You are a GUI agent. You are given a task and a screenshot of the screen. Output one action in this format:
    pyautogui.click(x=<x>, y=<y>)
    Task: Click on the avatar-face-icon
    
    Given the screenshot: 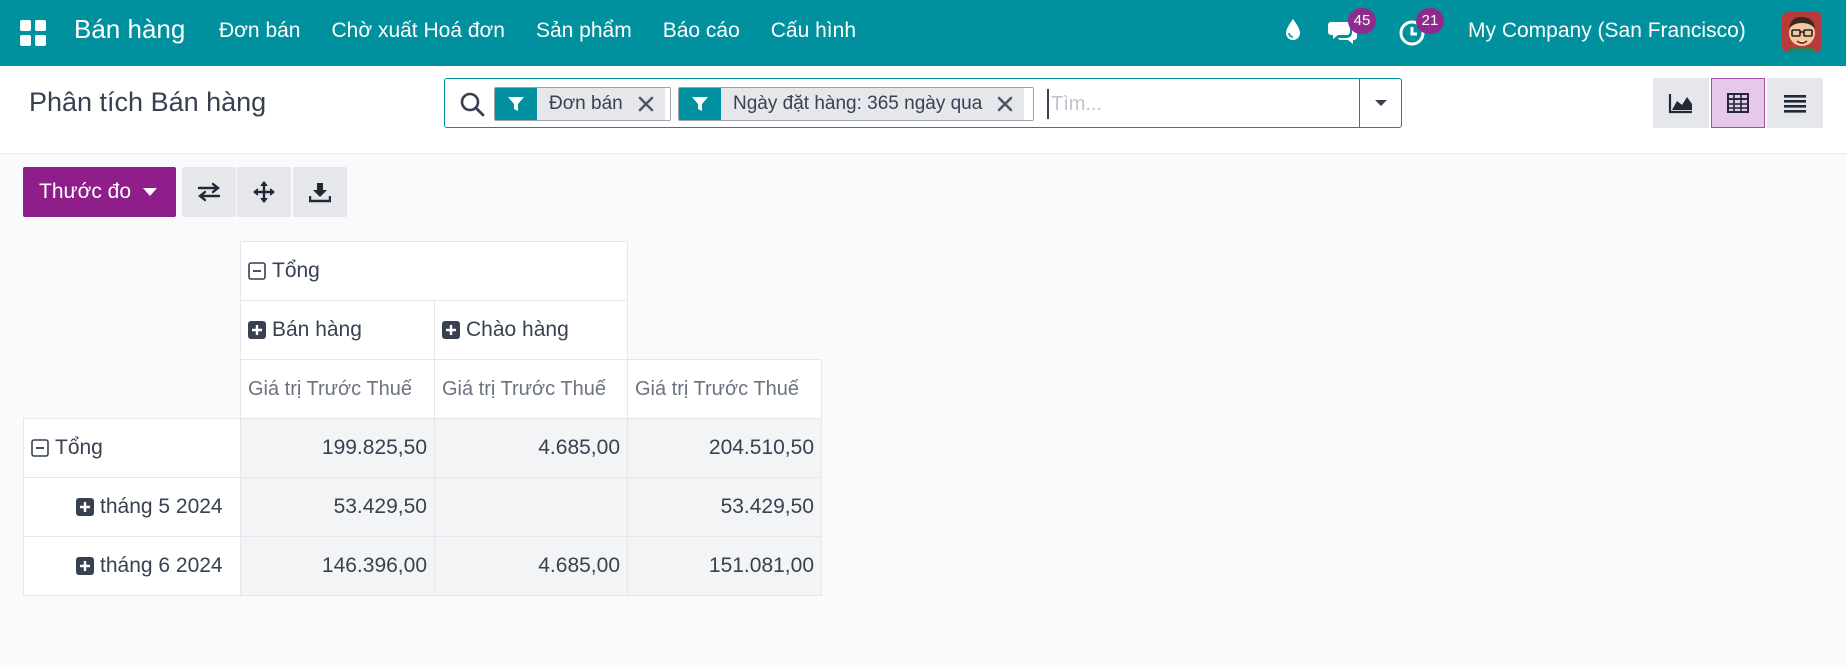 What is the action you would take?
    pyautogui.click(x=1802, y=32)
    